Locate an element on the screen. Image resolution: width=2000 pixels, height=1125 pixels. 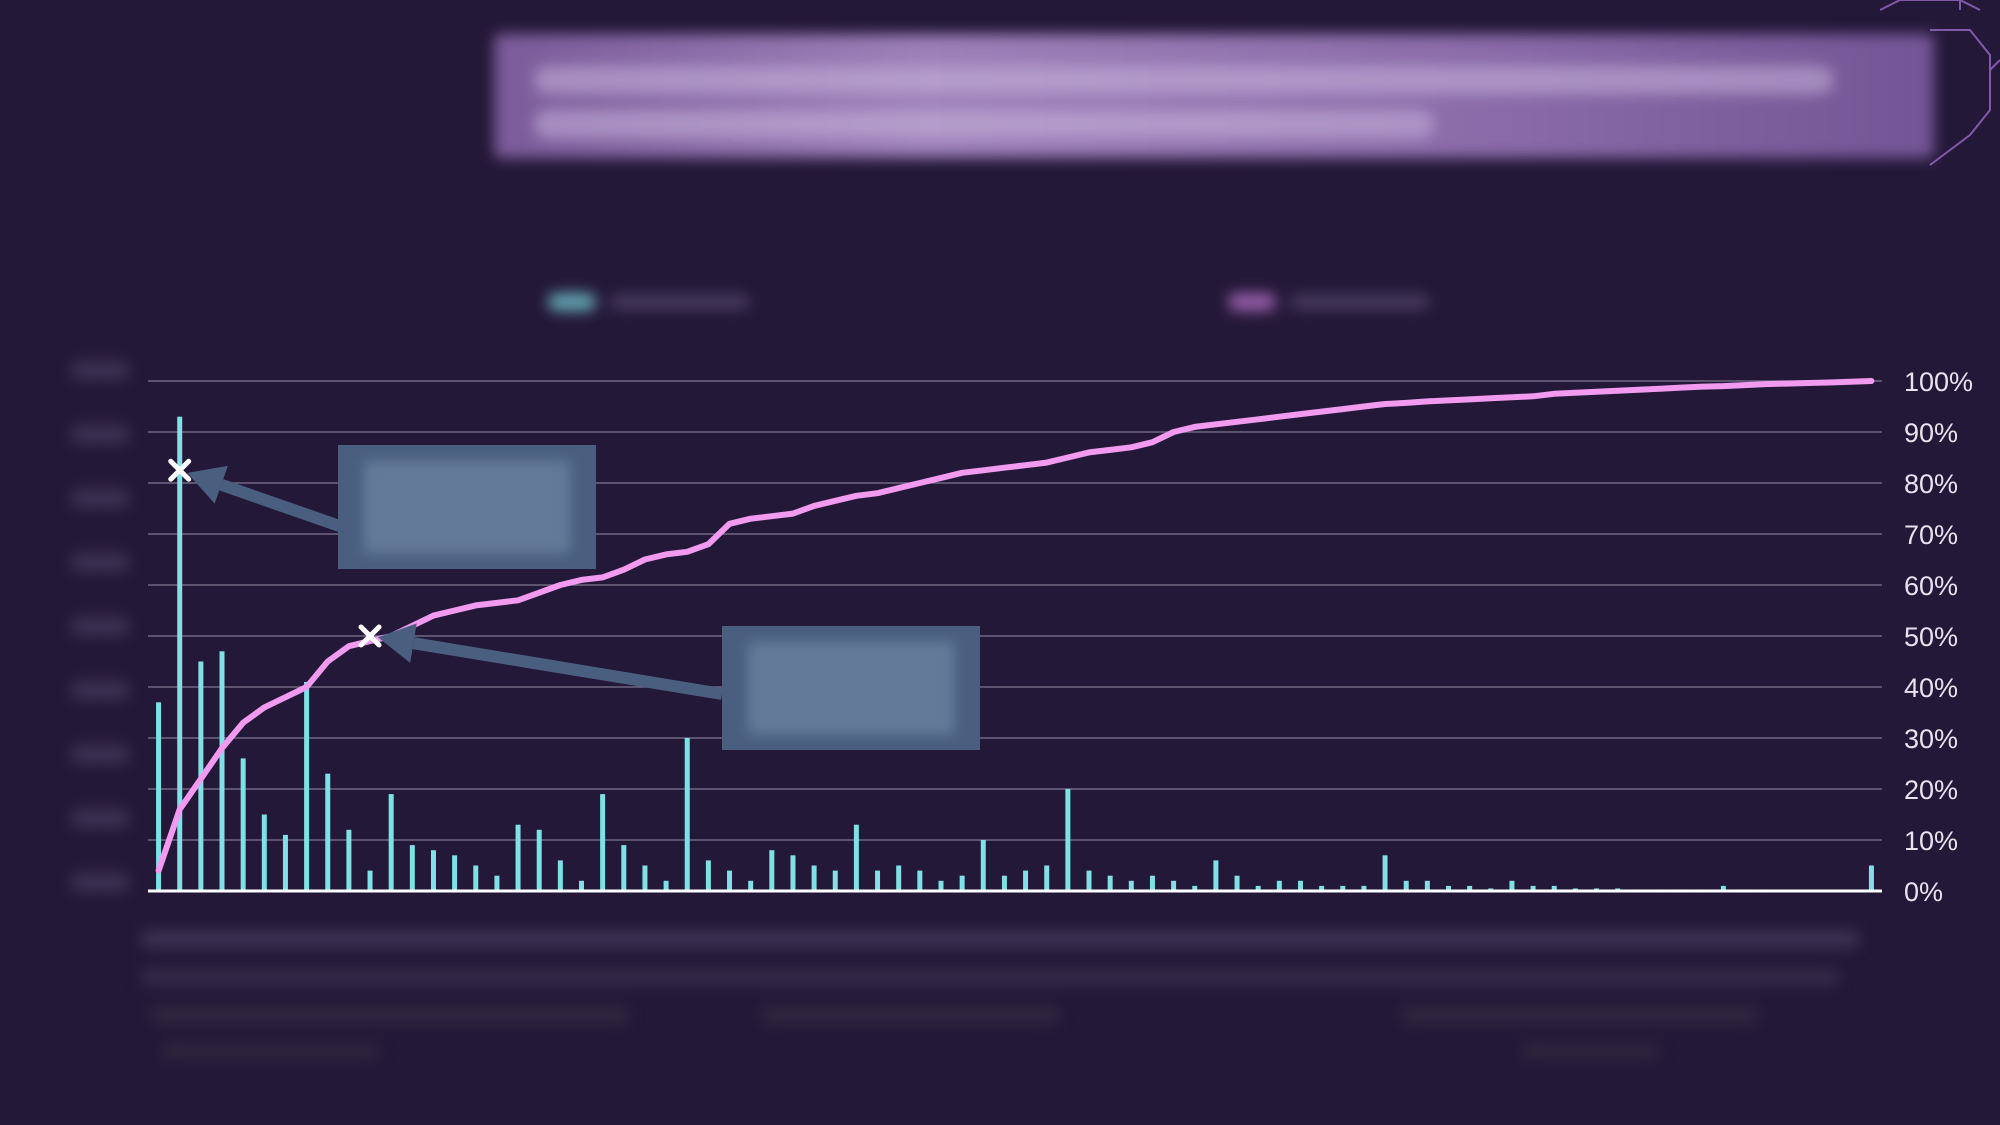
y2-tick-label: 30% is located at coordinates (1931, 739).